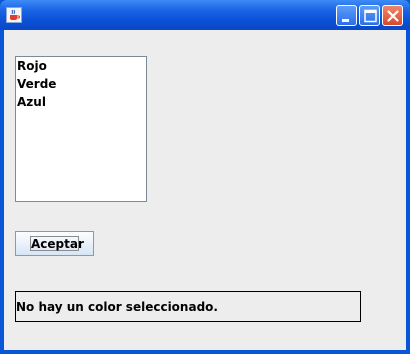 This screenshot has width=410, height=354. I want to click on color-list: Rojo Verde Azul, so click(81, 129).